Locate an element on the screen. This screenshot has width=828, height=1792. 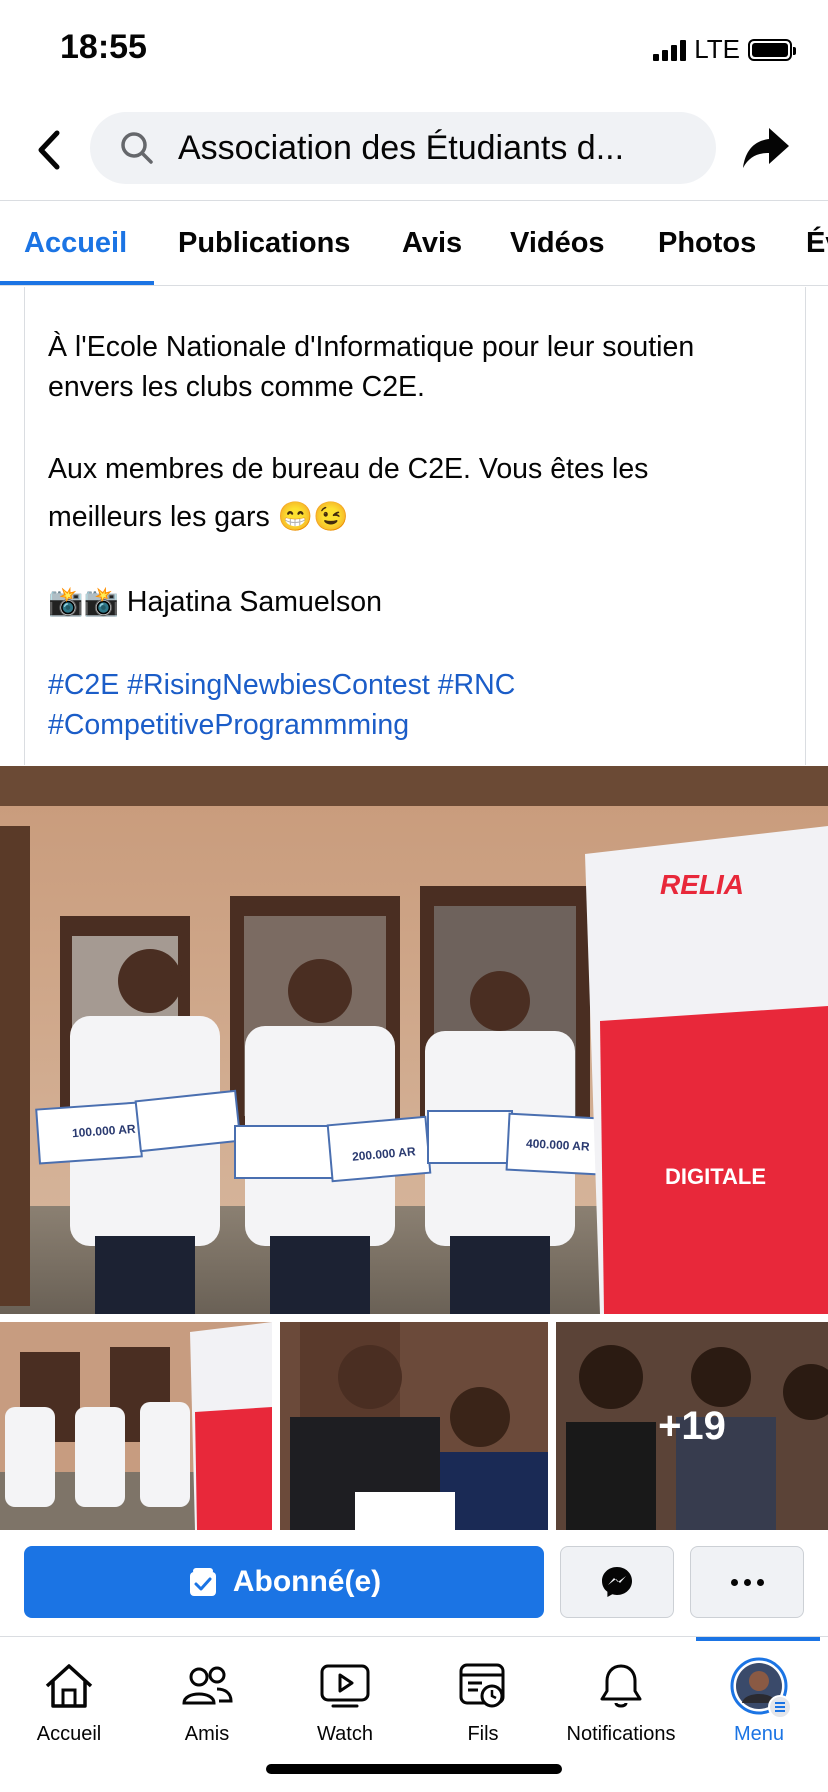
tab-videos: Vidéos is located at coordinates (557, 243).